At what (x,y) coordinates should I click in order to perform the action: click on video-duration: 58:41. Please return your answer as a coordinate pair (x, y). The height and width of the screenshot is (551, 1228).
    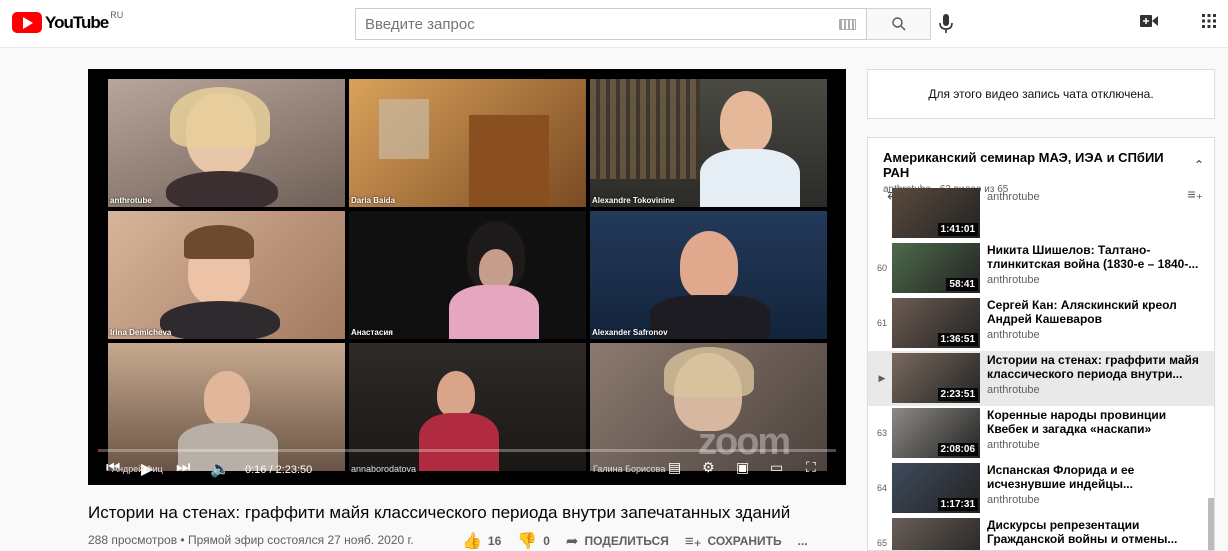
    Looking at the image, I should click on (962, 284).